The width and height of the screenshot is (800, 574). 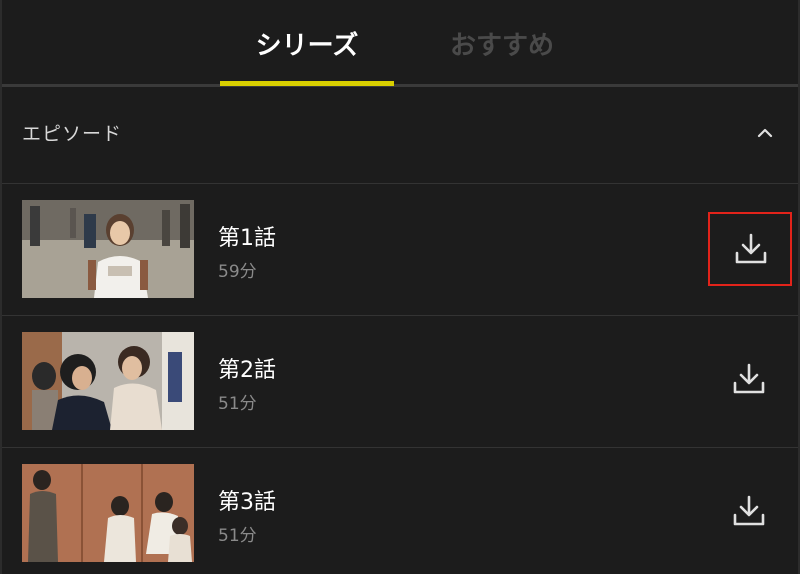 What do you see at coordinates (765, 139) in the screenshot?
I see `chevron-up-icon` at bounding box center [765, 139].